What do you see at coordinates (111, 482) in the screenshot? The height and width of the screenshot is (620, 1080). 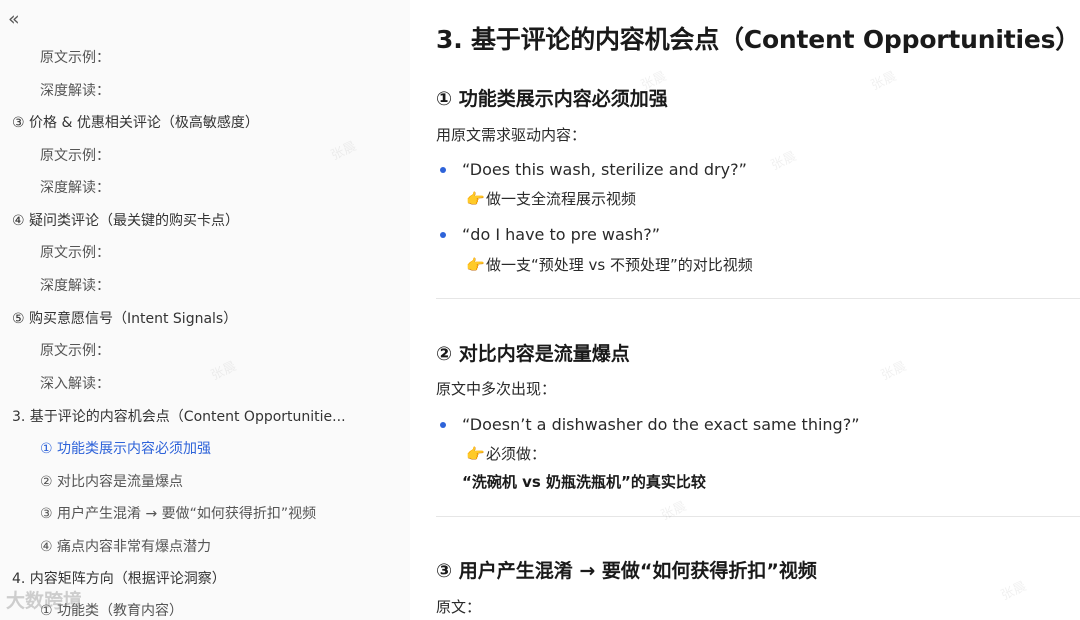 I see `toc-item: ② 对比内容是流量爆点` at bounding box center [111, 482].